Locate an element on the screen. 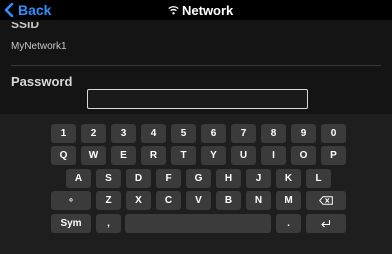 This screenshot has width=392, height=254. key-h: H is located at coordinates (228, 178).